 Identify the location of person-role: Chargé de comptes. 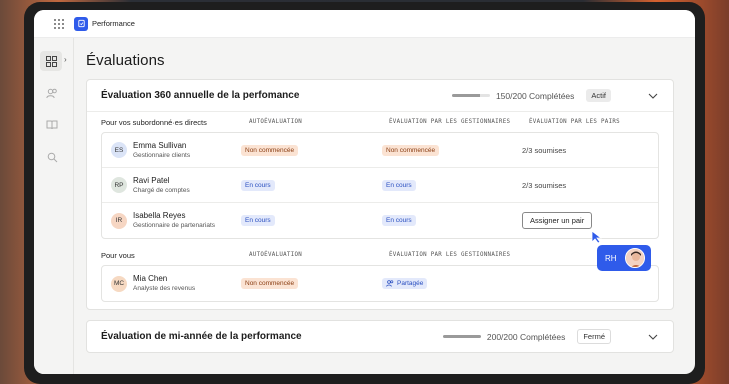
(161, 190).